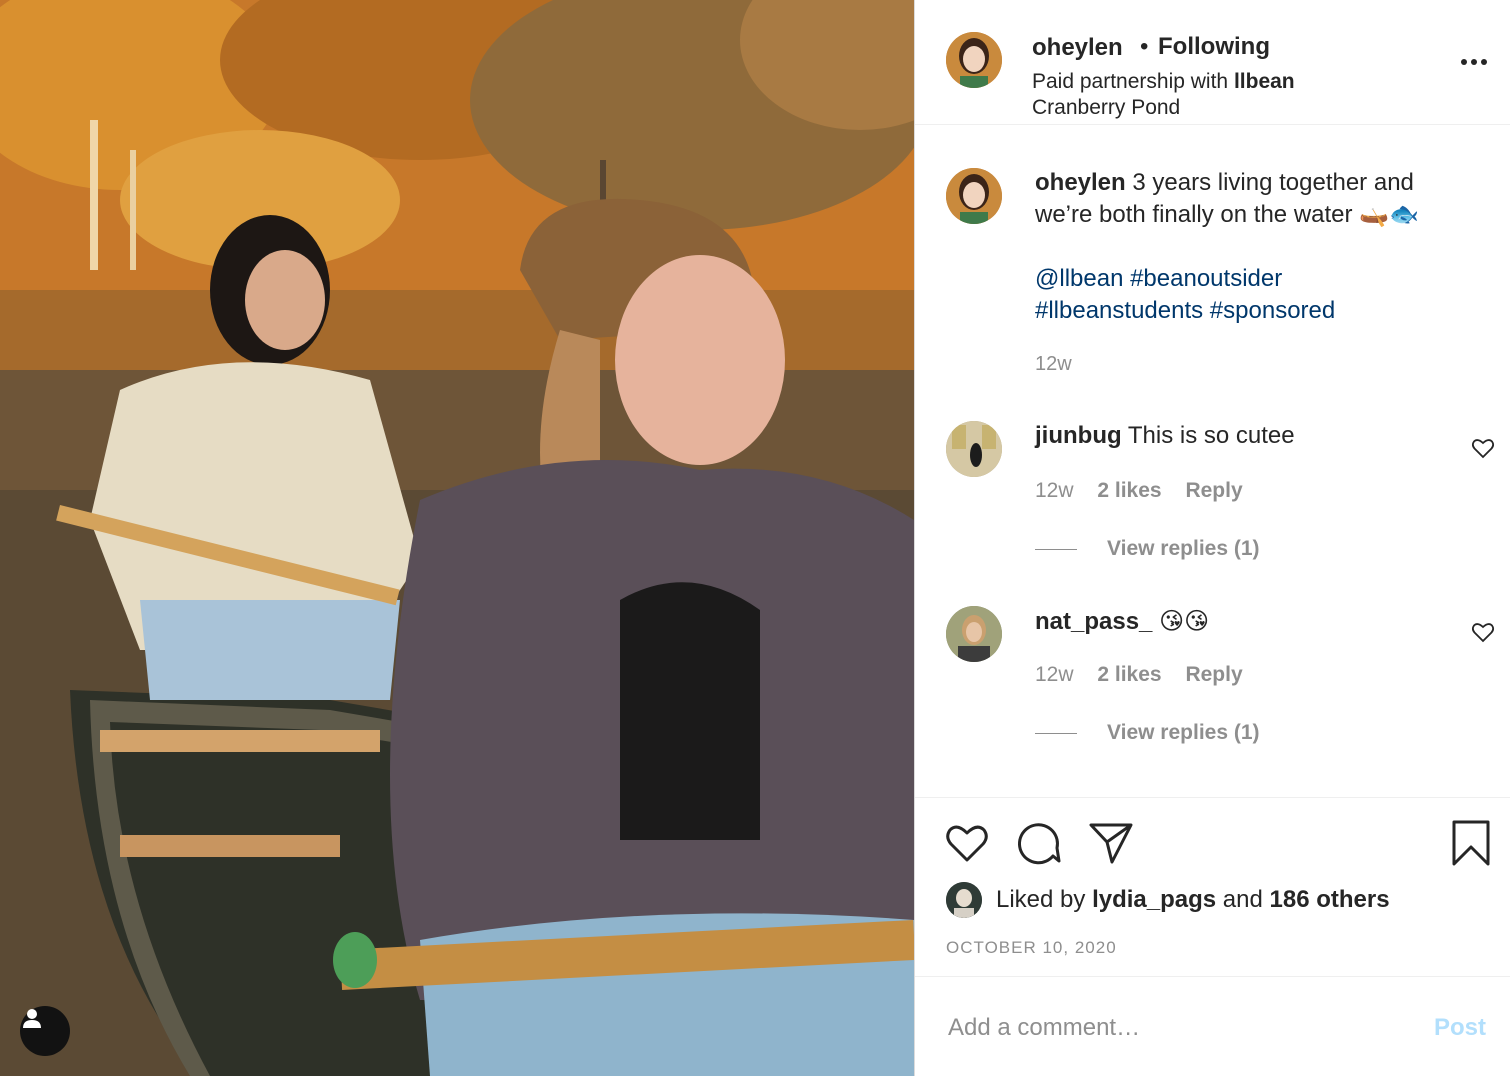 The width and height of the screenshot is (1510, 1077). I want to click on caption-avatar, so click(974, 196).